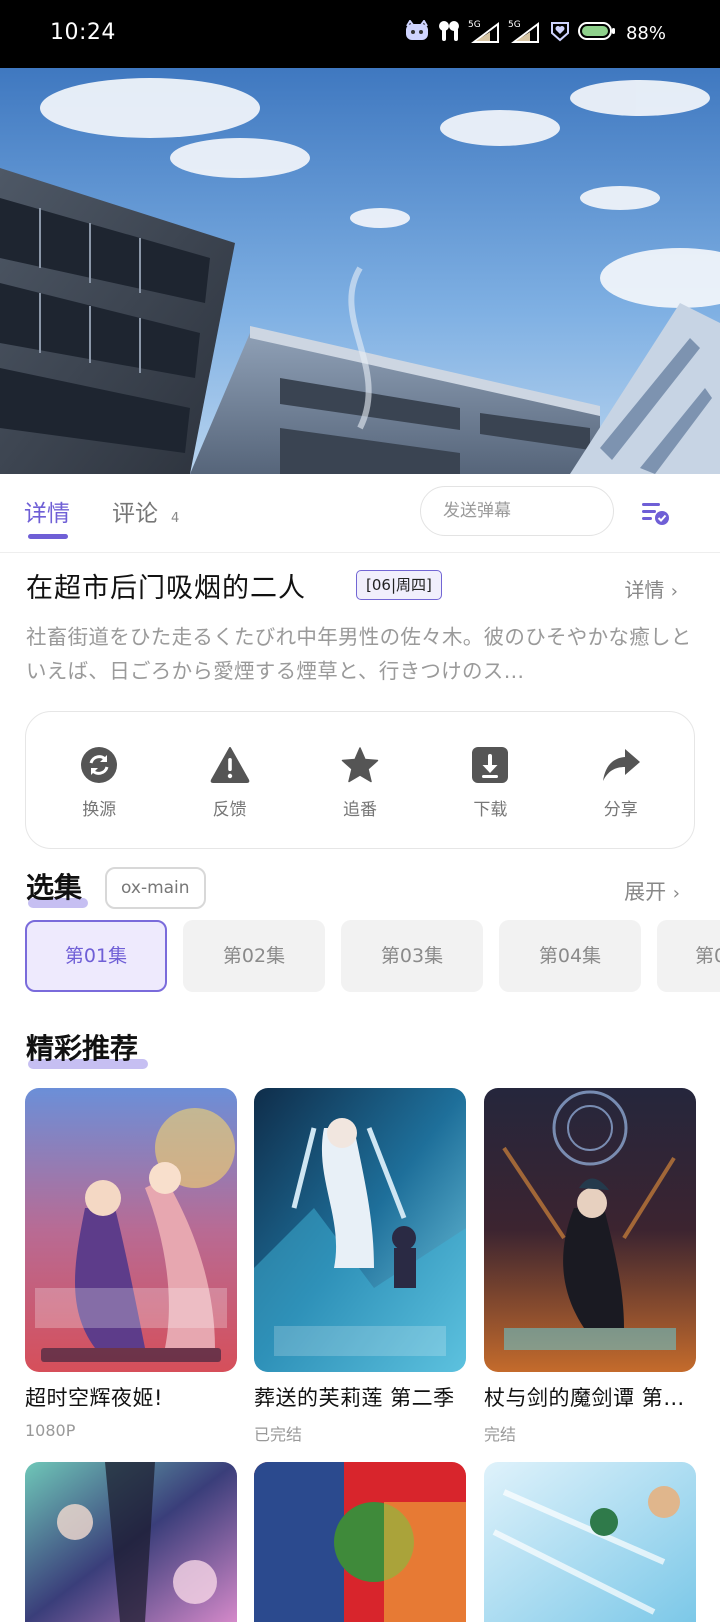 The height and width of the screenshot is (1622, 720). Describe the element at coordinates (517, 511) in the screenshot. I see `danmaku-input: 发送弹幕` at that location.